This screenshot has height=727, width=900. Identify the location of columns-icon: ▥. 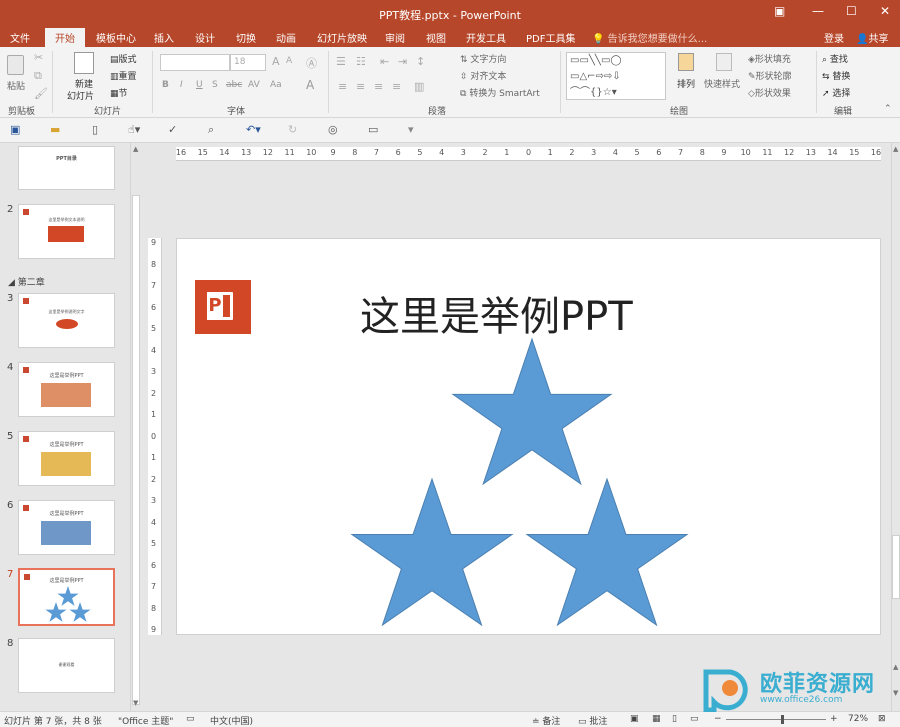
(419, 86).